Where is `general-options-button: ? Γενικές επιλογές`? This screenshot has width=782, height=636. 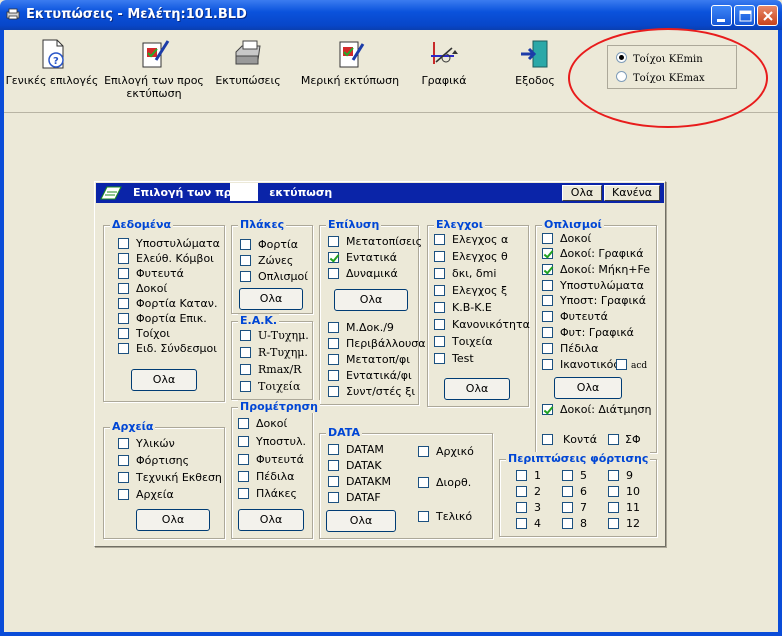
general-options-button: ? Γενικές επιλογές is located at coordinates (52, 62).